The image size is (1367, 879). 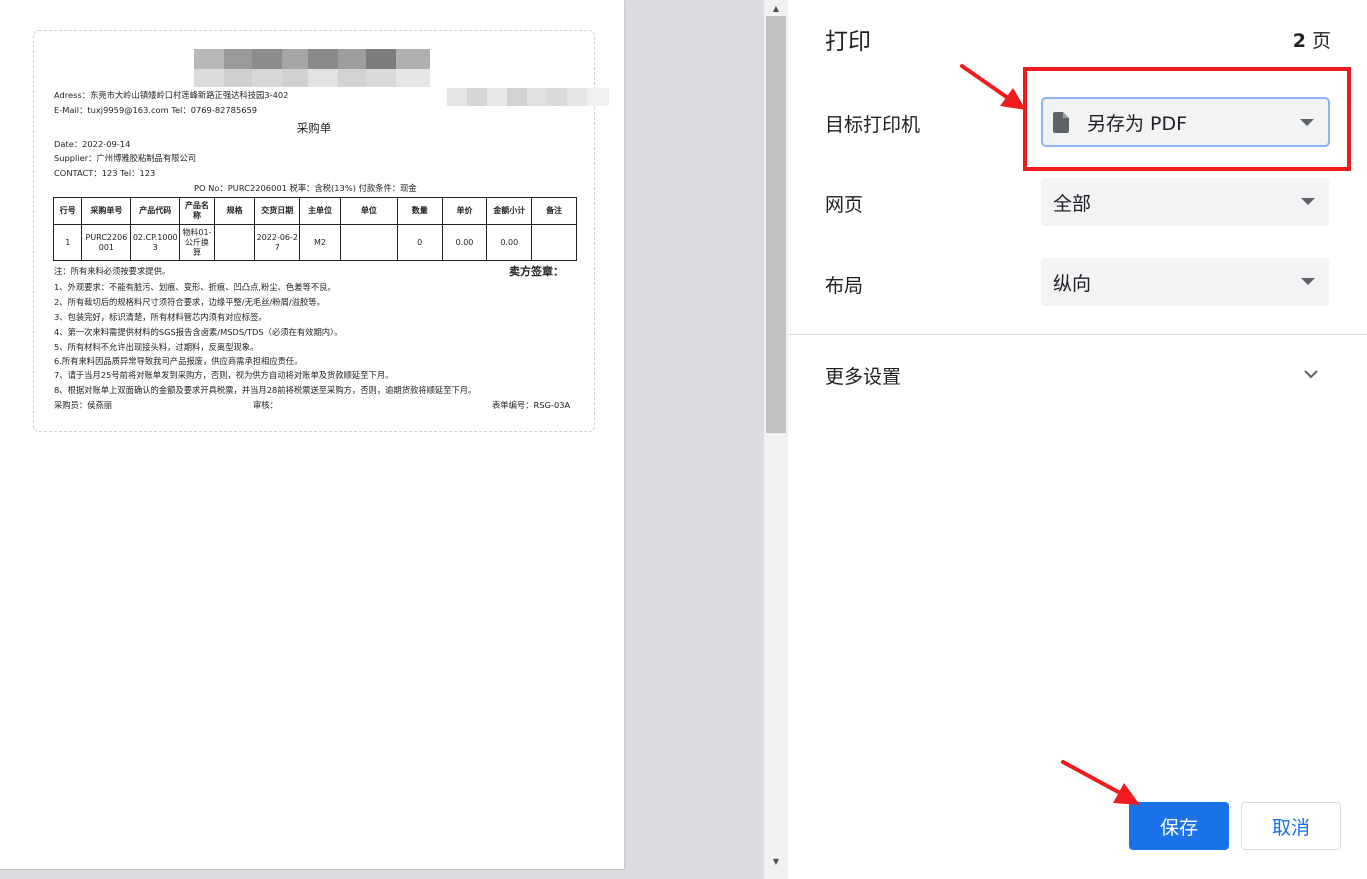 What do you see at coordinates (234, 211) in the screenshot?
I see `table-header-cell: 规格` at bounding box center [234, 211].